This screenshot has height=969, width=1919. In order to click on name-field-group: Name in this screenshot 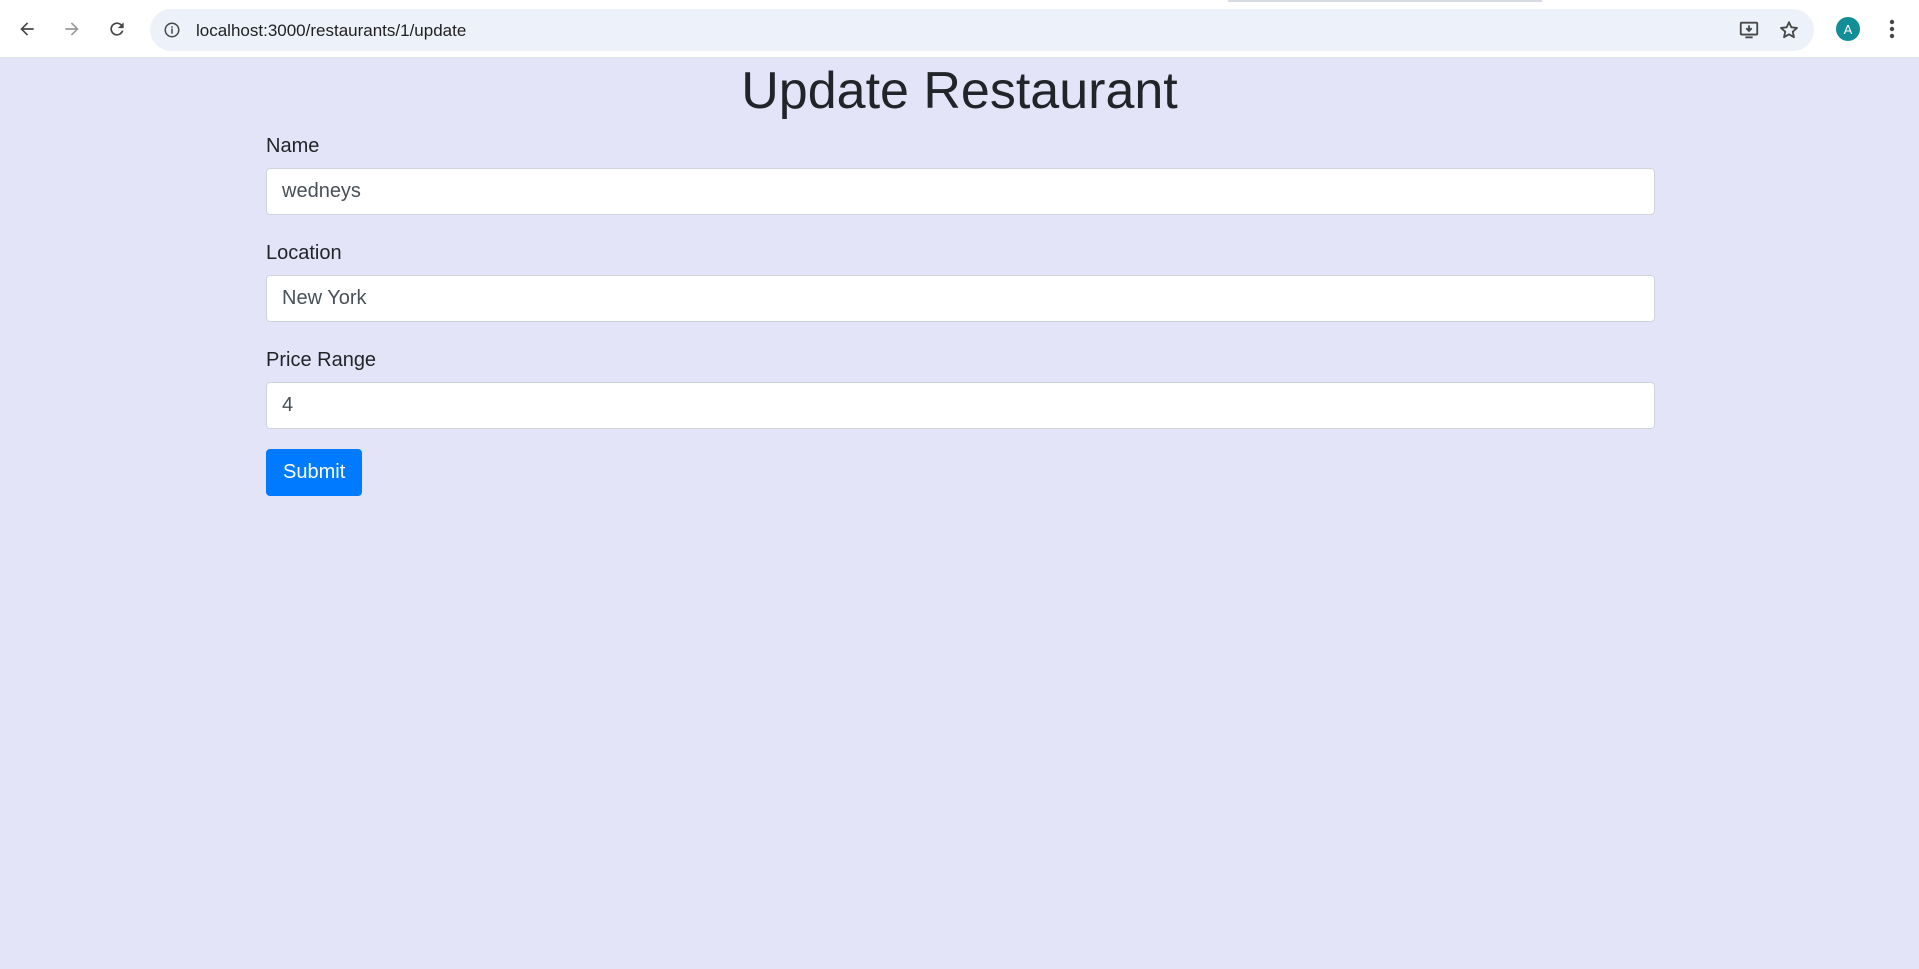, I will do `click(960, 172)`.